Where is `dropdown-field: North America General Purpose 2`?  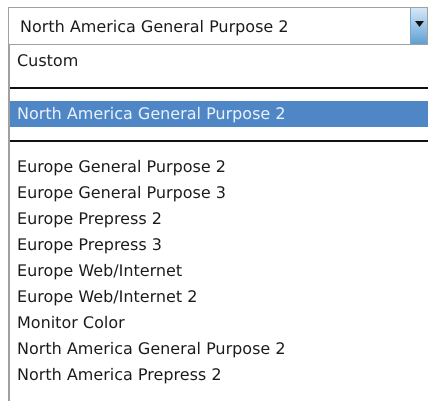
dropdown-field: North America General Purpose 2 is located at coordinates (218, 26).